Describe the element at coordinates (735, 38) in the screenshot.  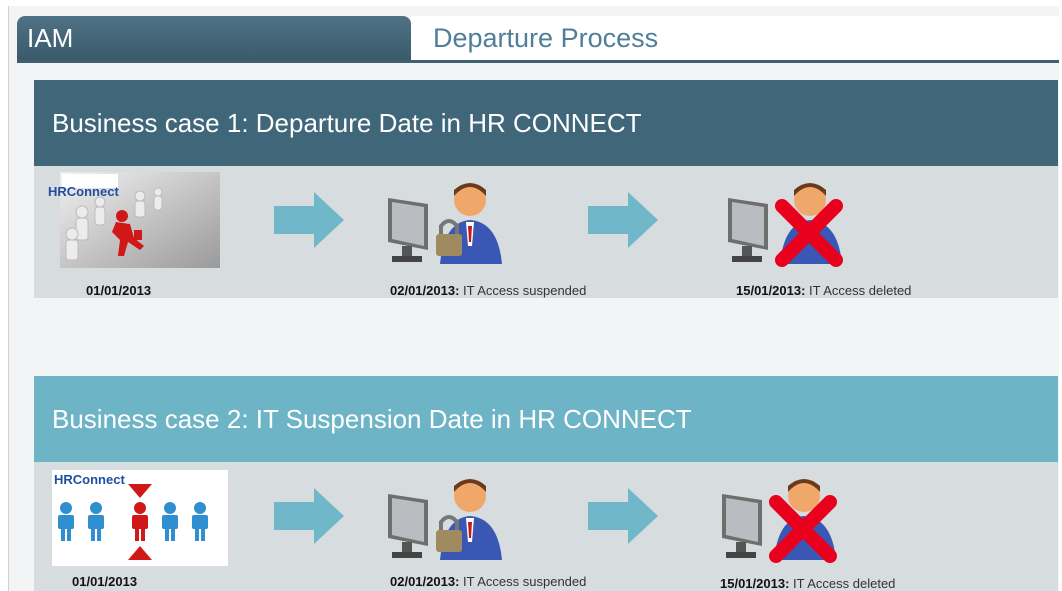
I see `page-title: Departure Process` at that location.